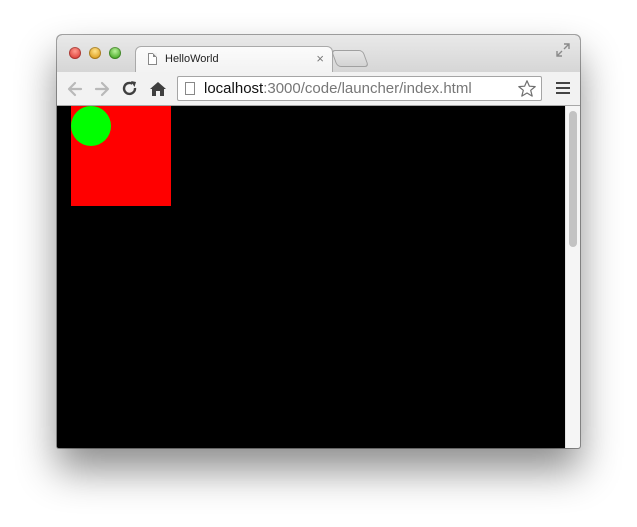 The width and height of the screenshot is (637, 527). I want to click on window-close-button, so click(75, 53).